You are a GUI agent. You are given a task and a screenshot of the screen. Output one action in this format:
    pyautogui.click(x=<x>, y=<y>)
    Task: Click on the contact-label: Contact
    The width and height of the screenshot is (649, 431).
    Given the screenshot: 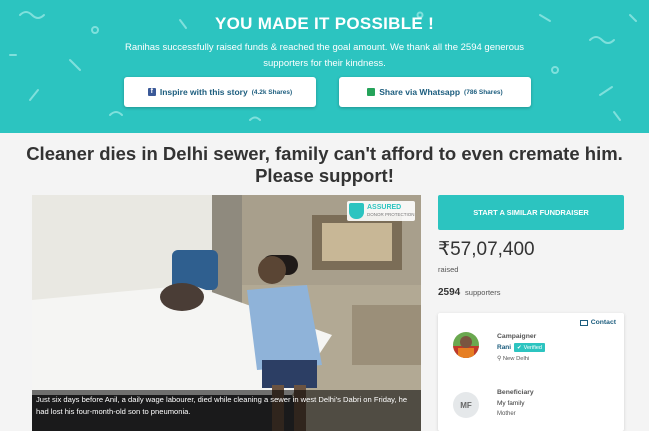 What is the action you would take?
    pyautogui.click(x=603, y=322)
    